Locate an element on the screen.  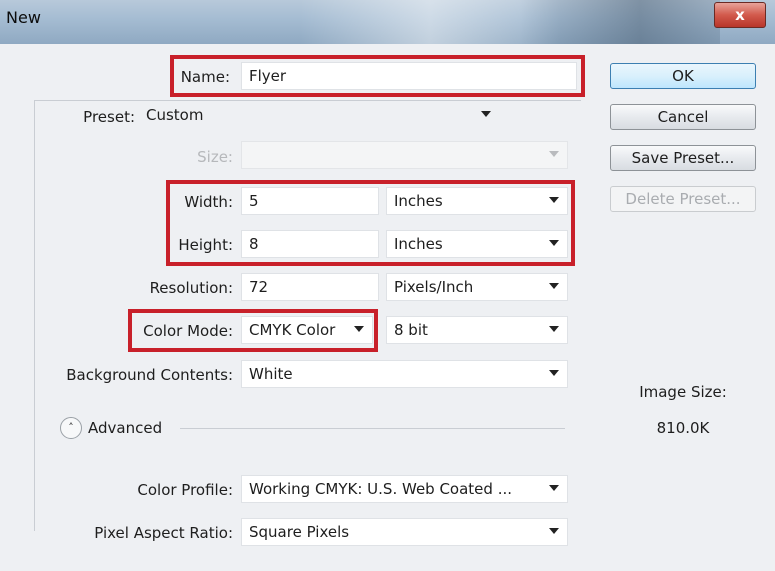
title-bar: New x is located at coordinates (387, 22).